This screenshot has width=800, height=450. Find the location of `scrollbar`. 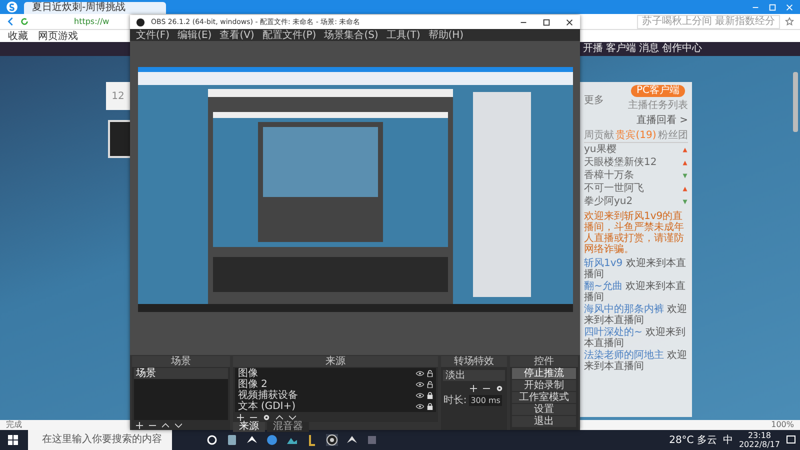

scrollbar is located at coordinates (795, 102).